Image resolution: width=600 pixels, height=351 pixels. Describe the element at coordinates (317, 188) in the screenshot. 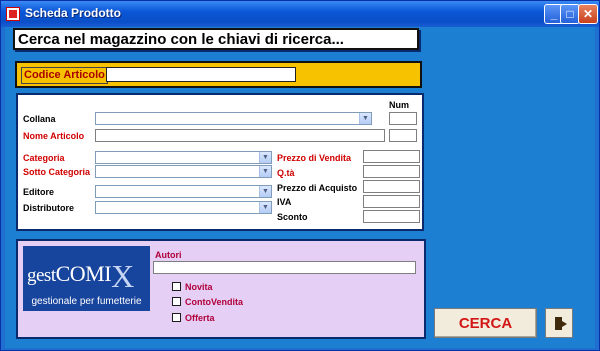

I see `prezzo-acquisto-label: Prezzo di Acquisto` at that location.